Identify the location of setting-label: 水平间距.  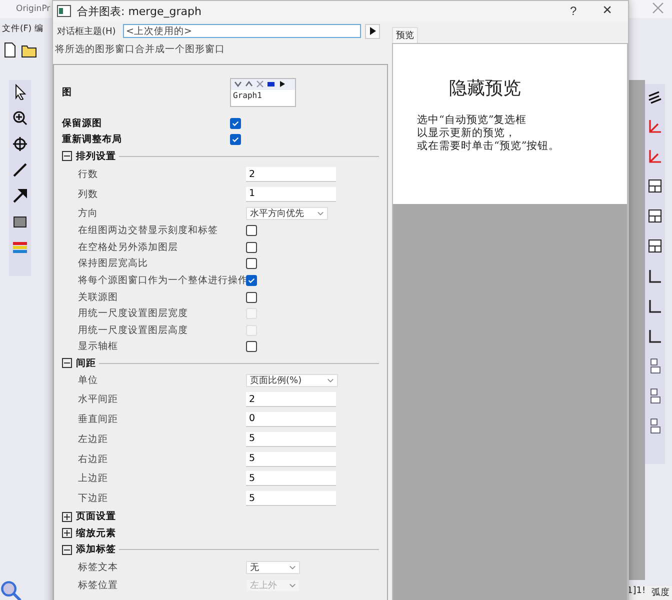
(98, 399).